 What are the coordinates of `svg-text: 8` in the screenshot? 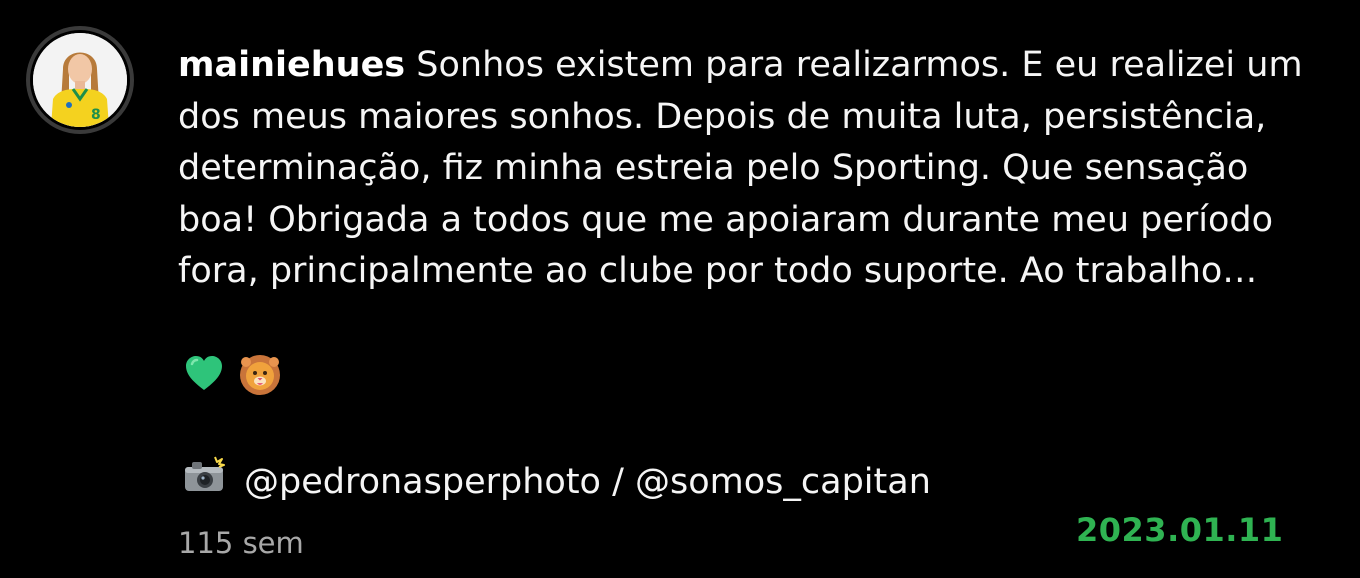 It's located at (96, 115).